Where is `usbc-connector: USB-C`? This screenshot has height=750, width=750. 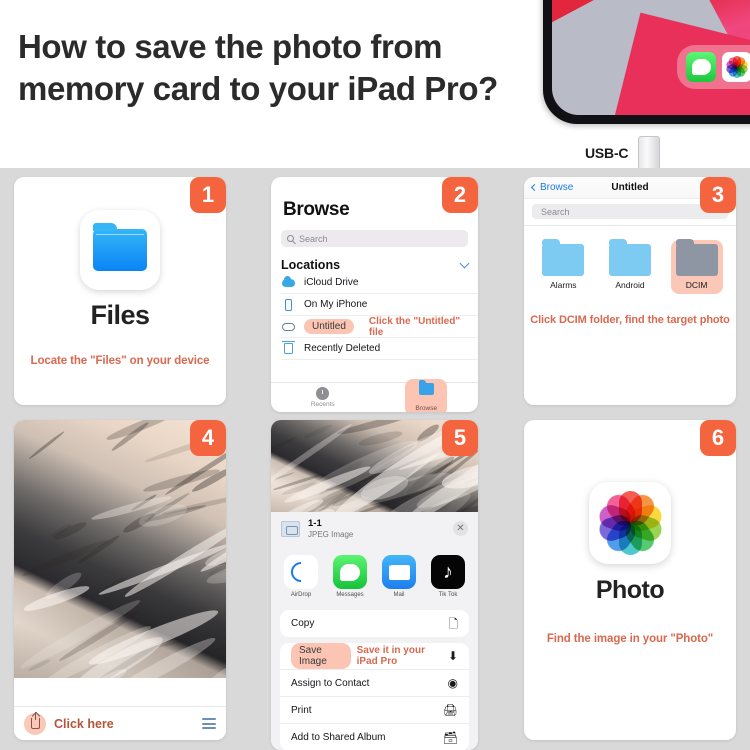
usbc-connector: USB-C is located at coordinates (623, 152).